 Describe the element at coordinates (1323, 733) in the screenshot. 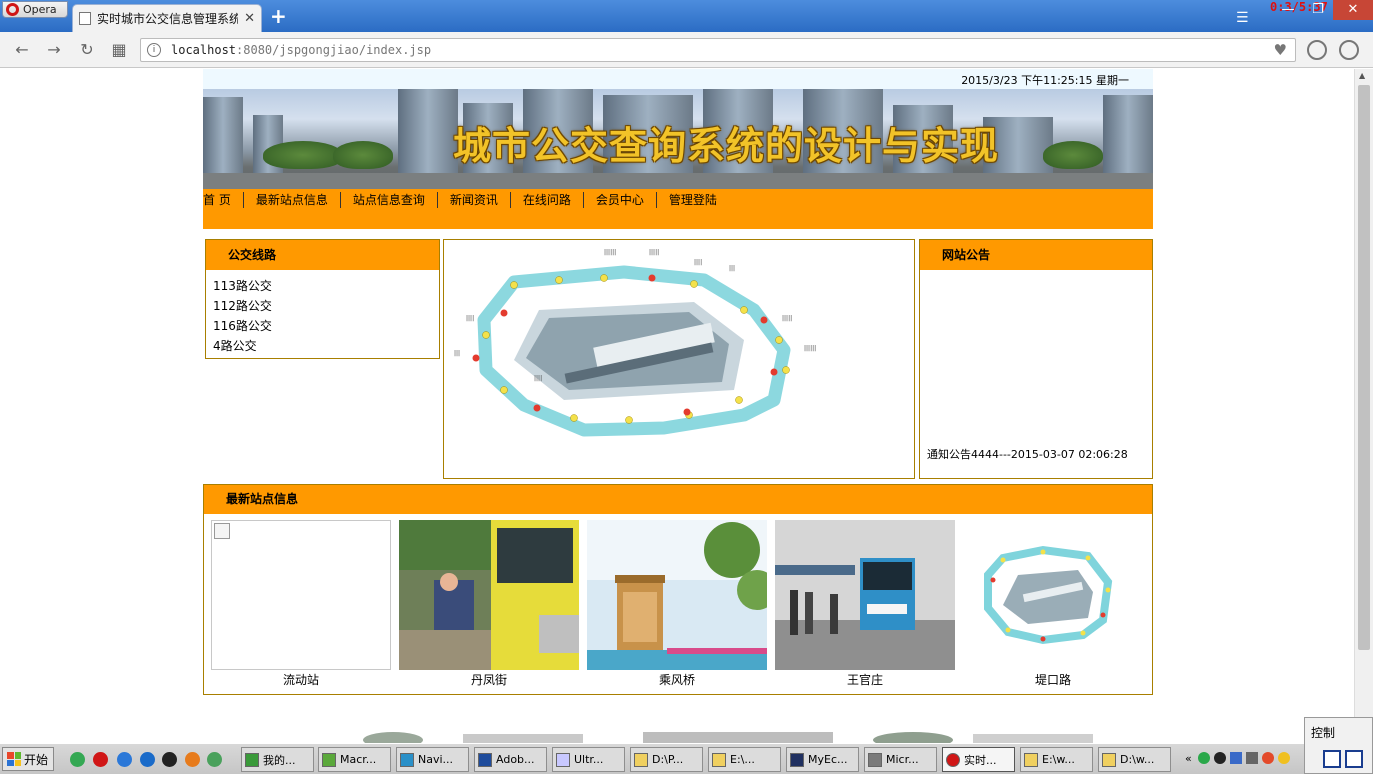

I see `control-popup-label: 控制` at that location.